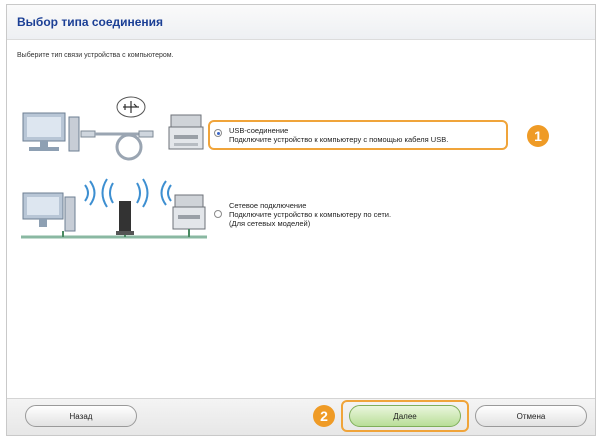 The width and height of the screenshot is (603, 444). What do you see at coordinates (324, 416) in the screenshot?
I see `callout-2: 2` at bounding box center [324, 416].